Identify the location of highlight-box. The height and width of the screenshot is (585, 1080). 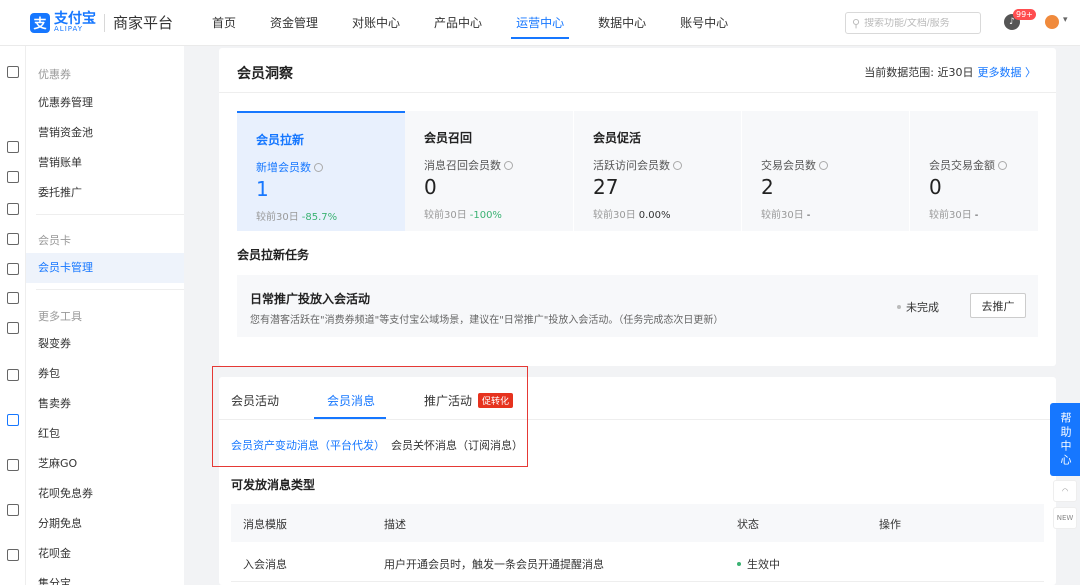
(370, 416).